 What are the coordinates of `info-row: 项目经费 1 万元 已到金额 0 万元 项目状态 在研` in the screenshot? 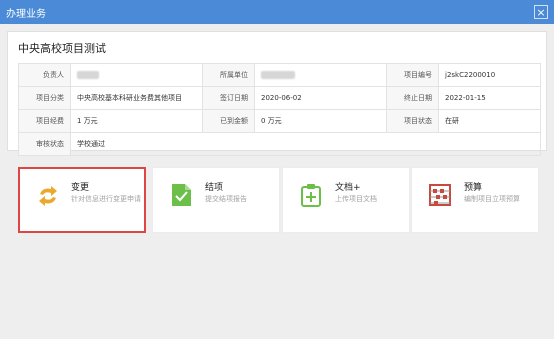 It's located at (279, 121).